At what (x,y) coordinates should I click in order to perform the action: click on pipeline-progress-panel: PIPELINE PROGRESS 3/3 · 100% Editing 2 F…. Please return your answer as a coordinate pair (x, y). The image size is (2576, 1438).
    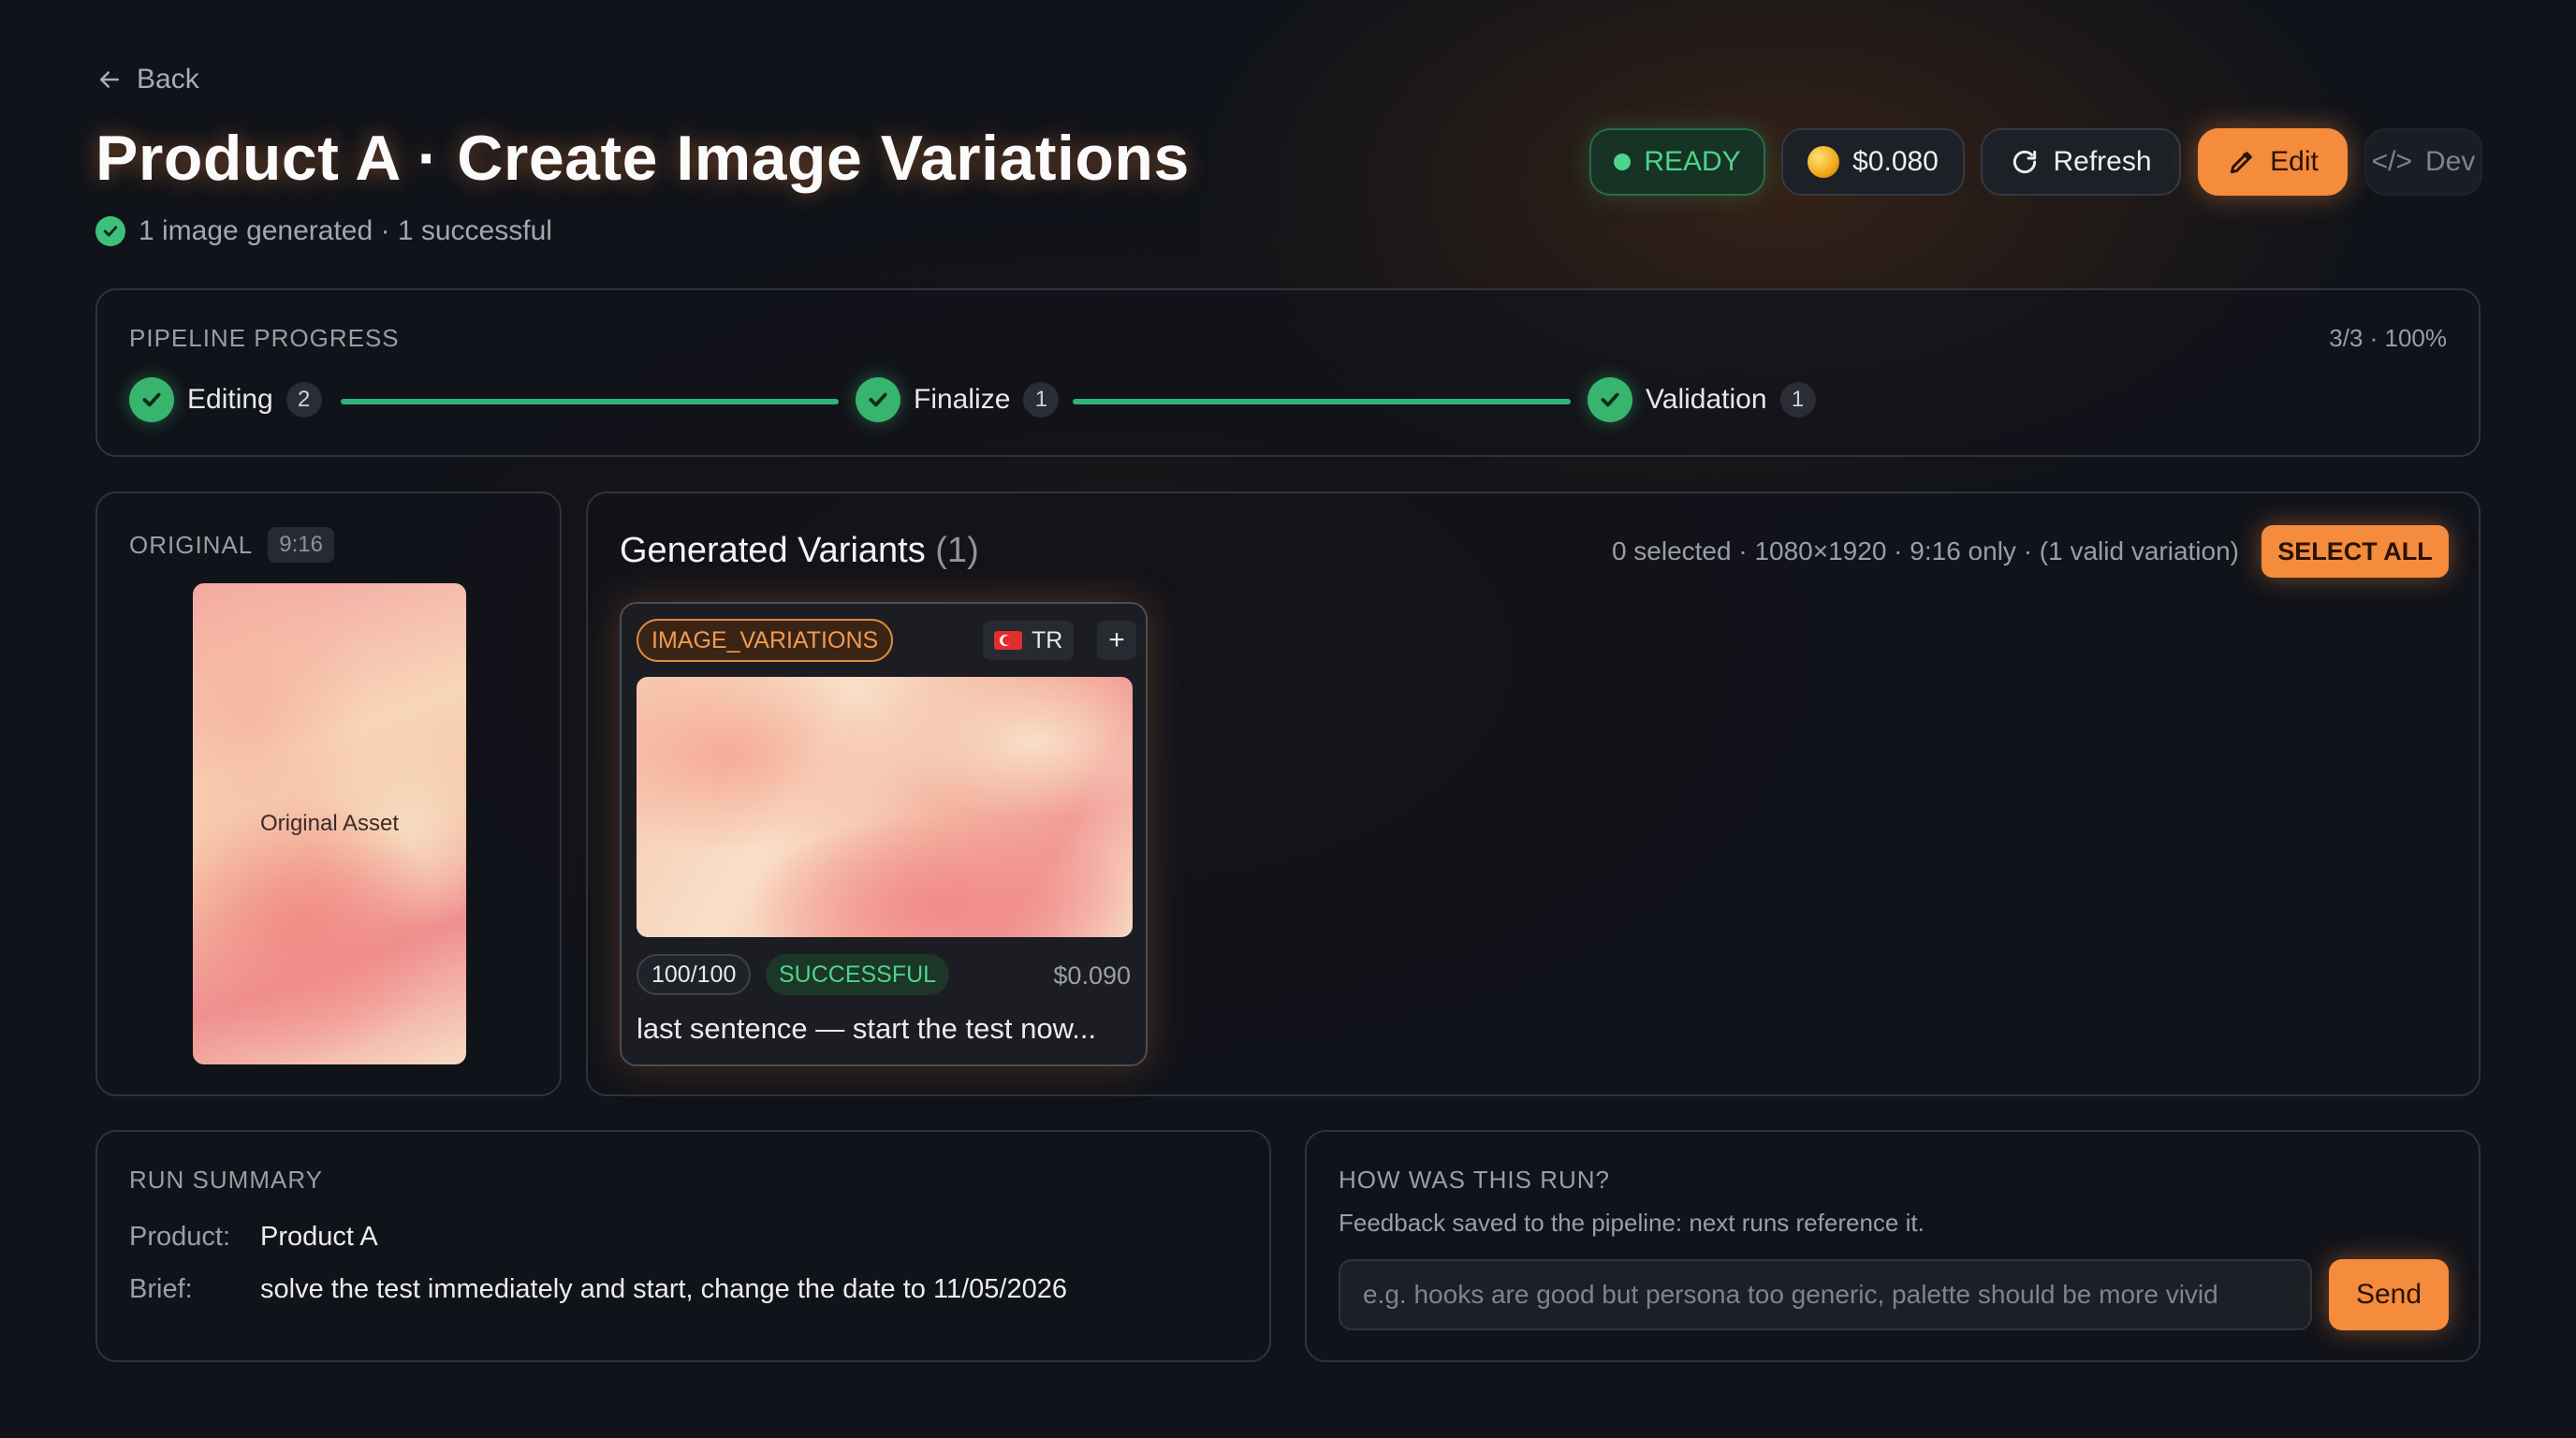
    Looking at the image, I should click on (1288, 372).